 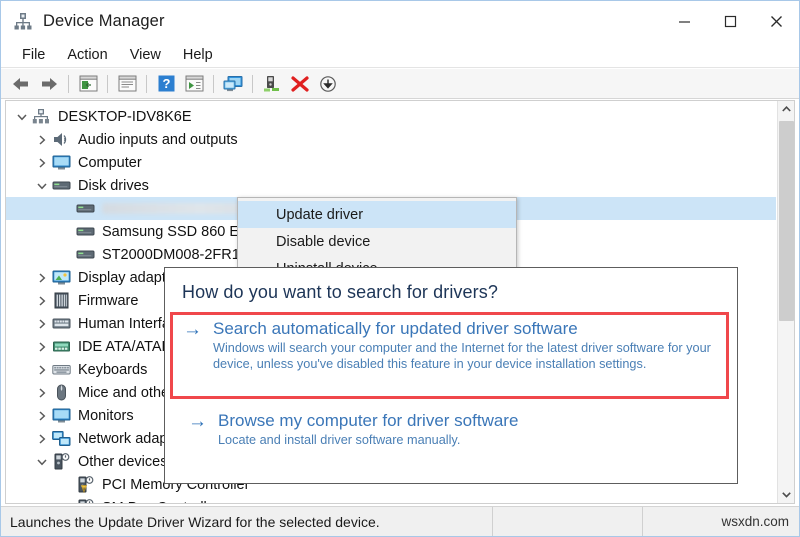 I want to click on menu-file: File, so click(x=33, y=55).